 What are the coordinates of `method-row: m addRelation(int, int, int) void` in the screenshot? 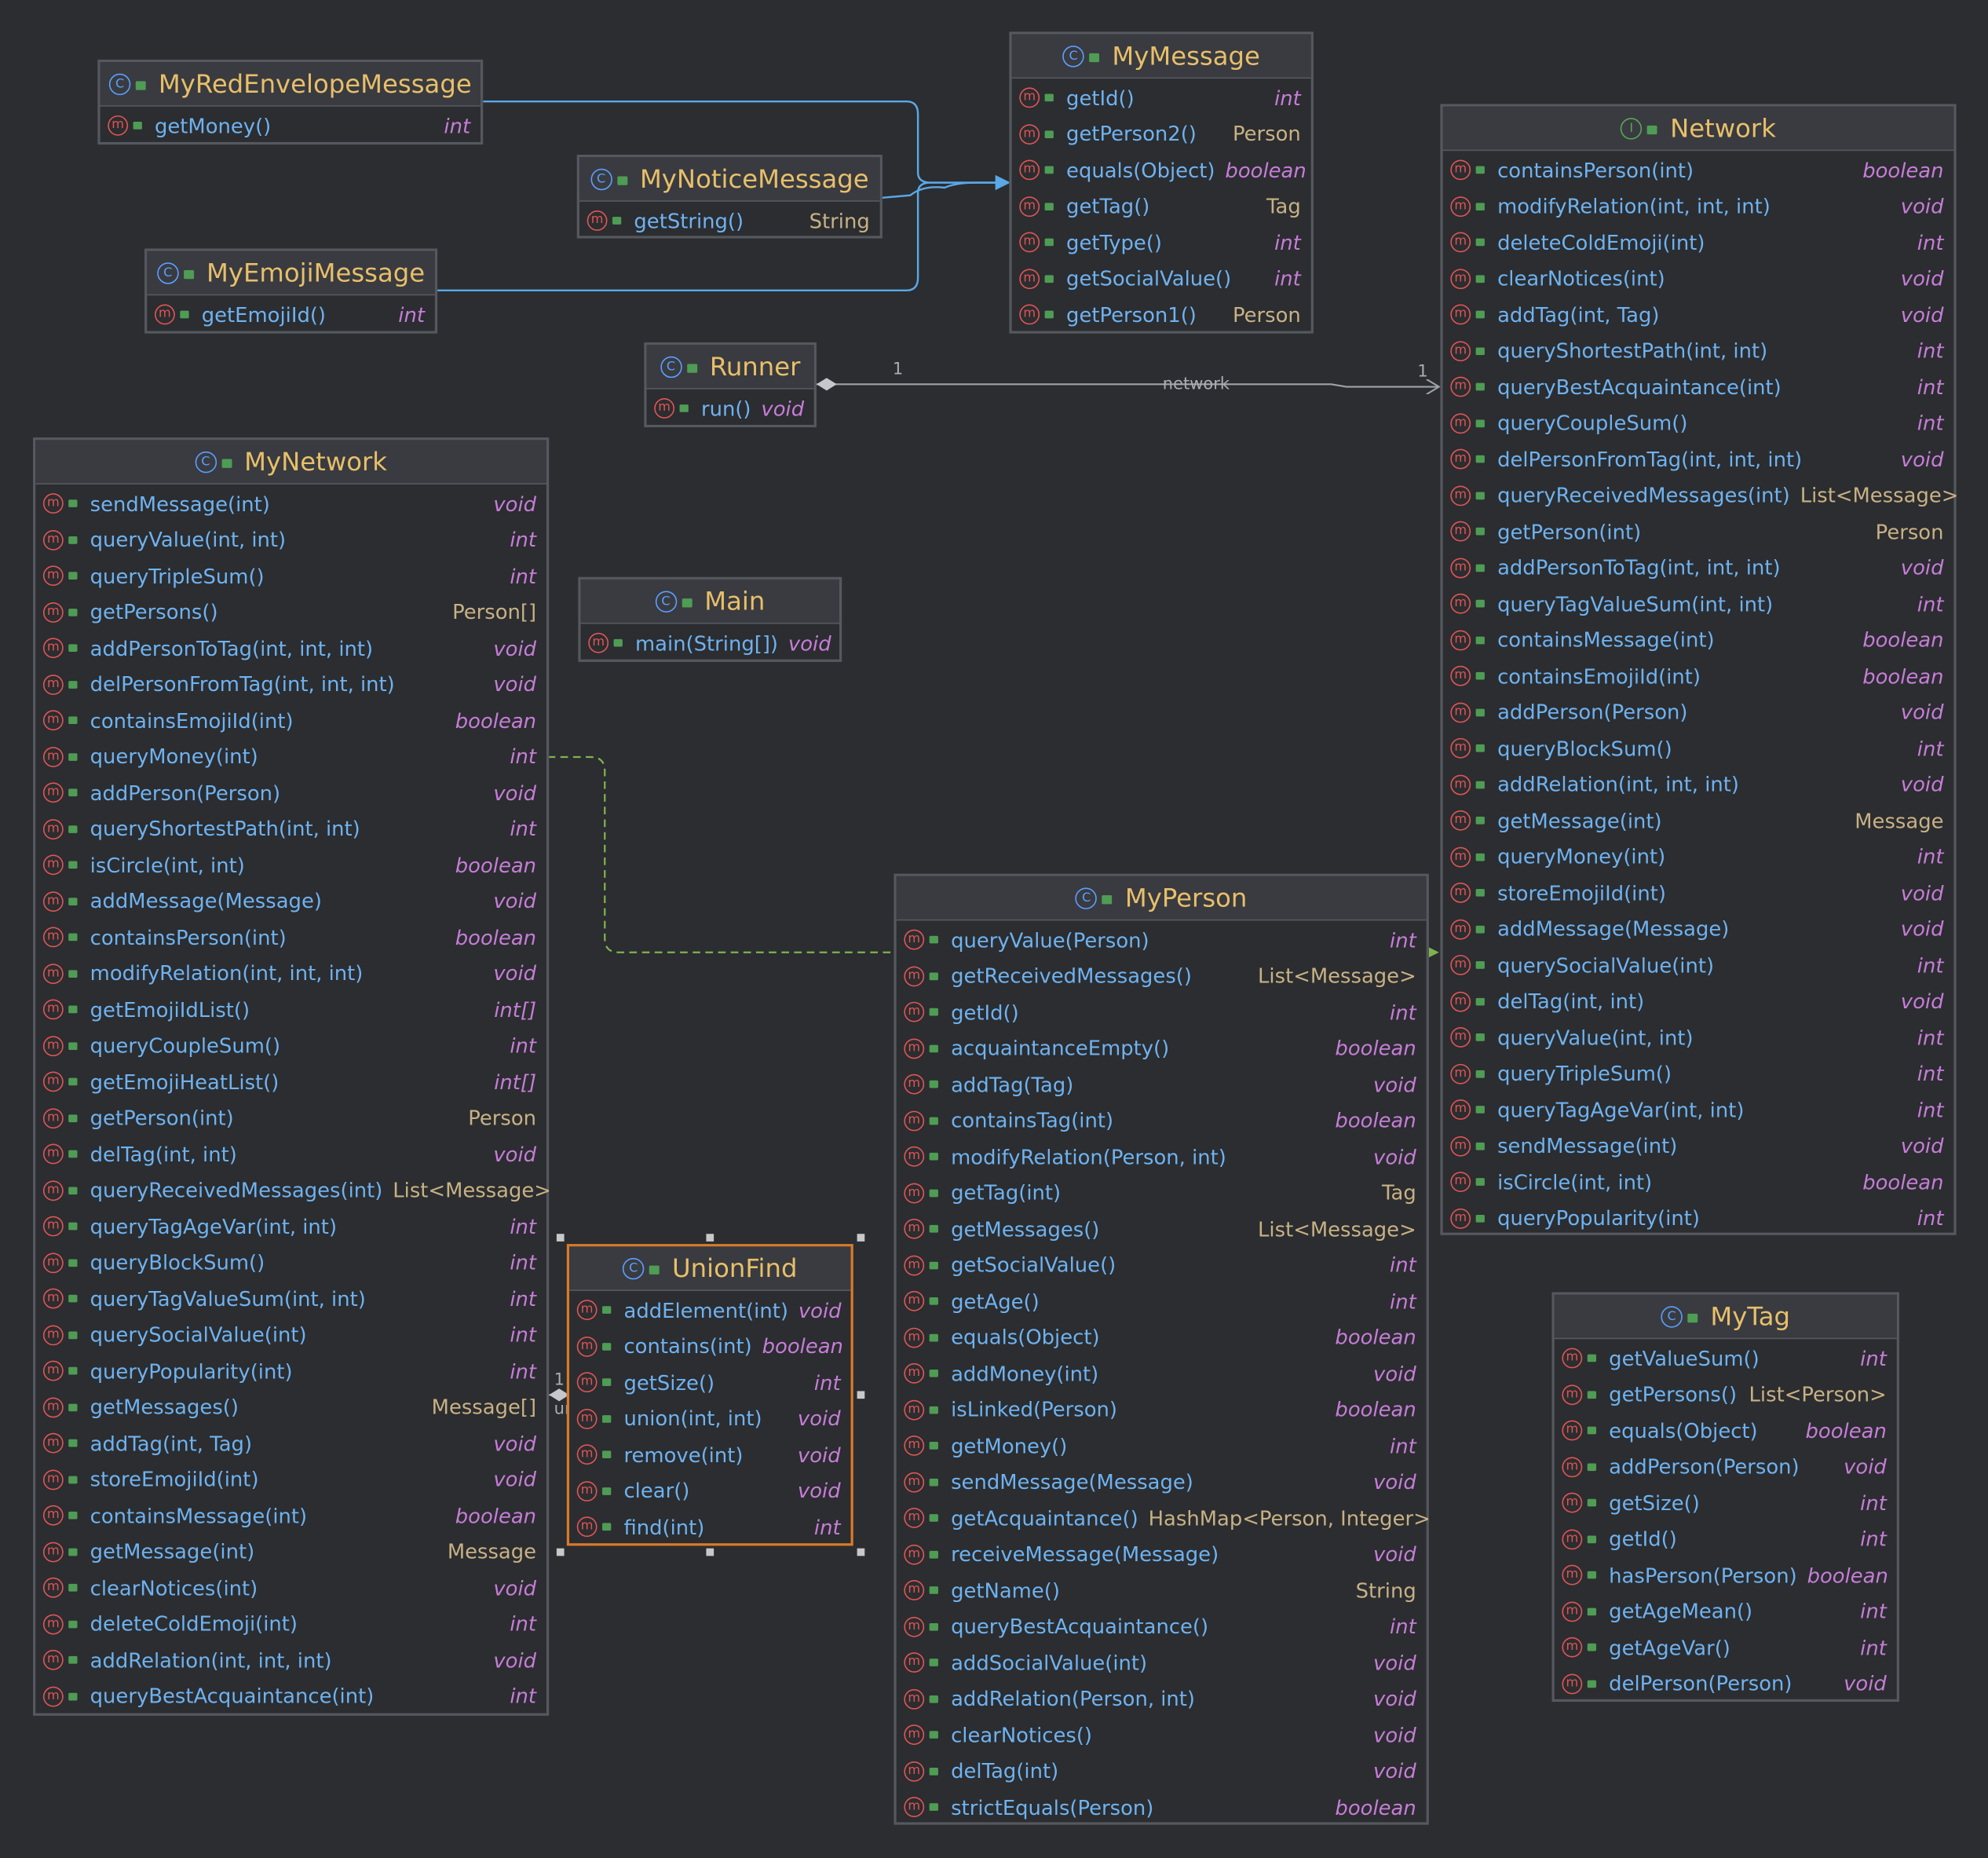 It's located at (290, 1660).